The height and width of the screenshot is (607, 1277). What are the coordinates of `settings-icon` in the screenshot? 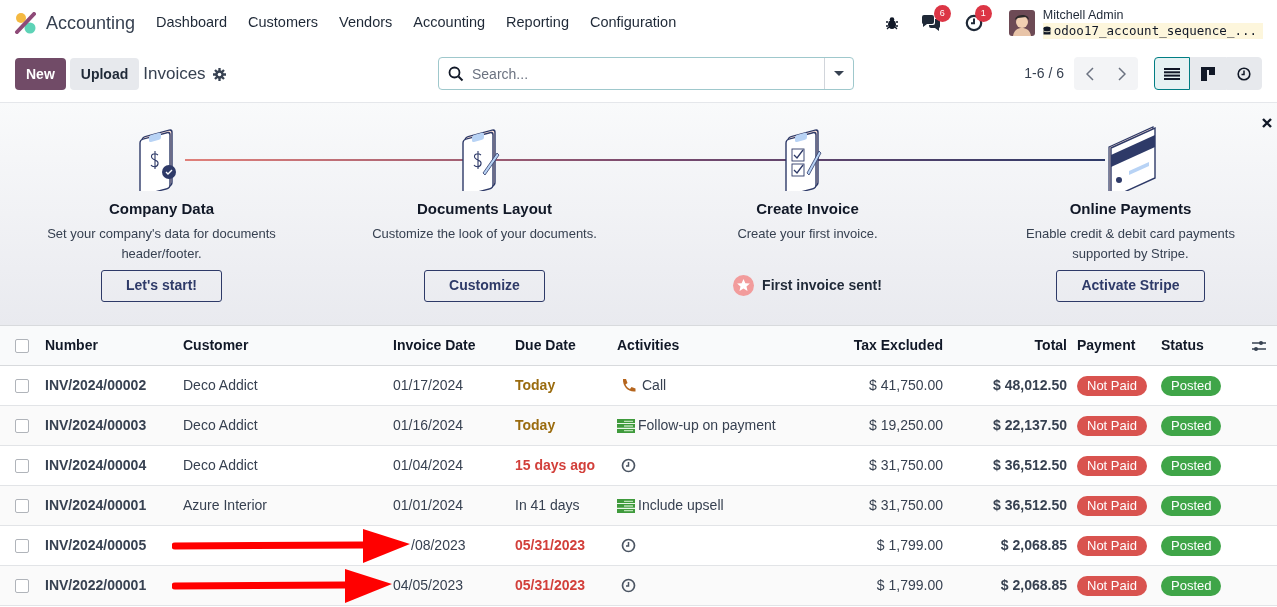 It's located at (219, 74).